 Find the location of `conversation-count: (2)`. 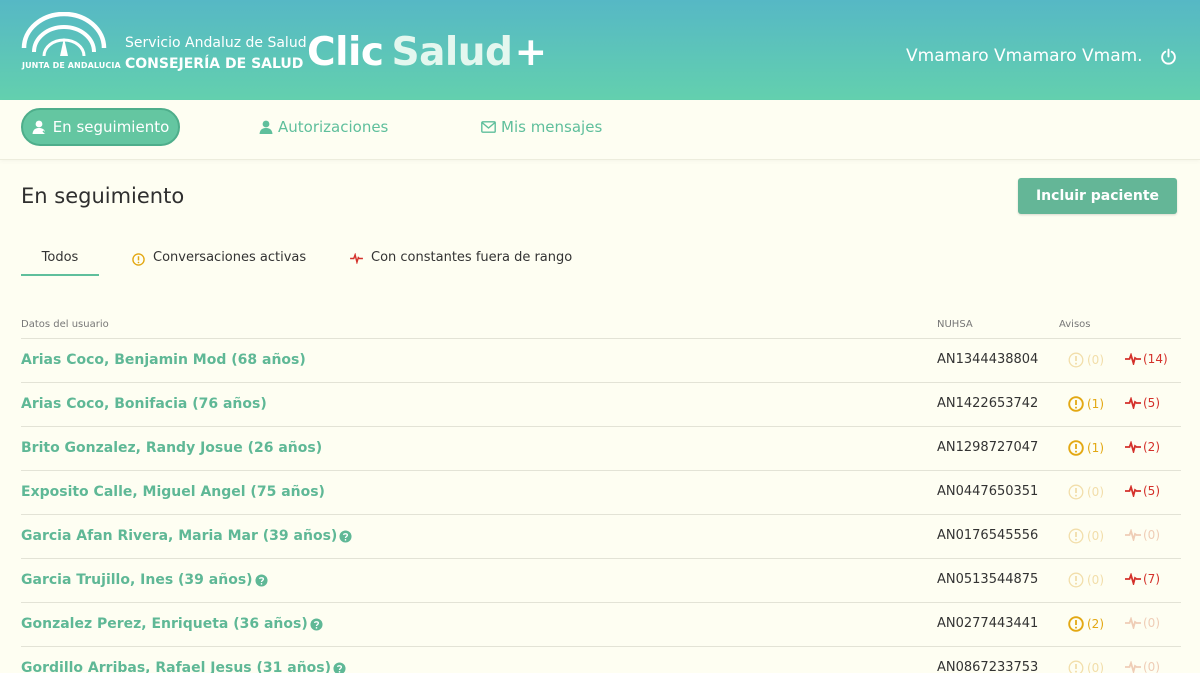

conversation-count: (2) is located at coordinates (1095, 624).